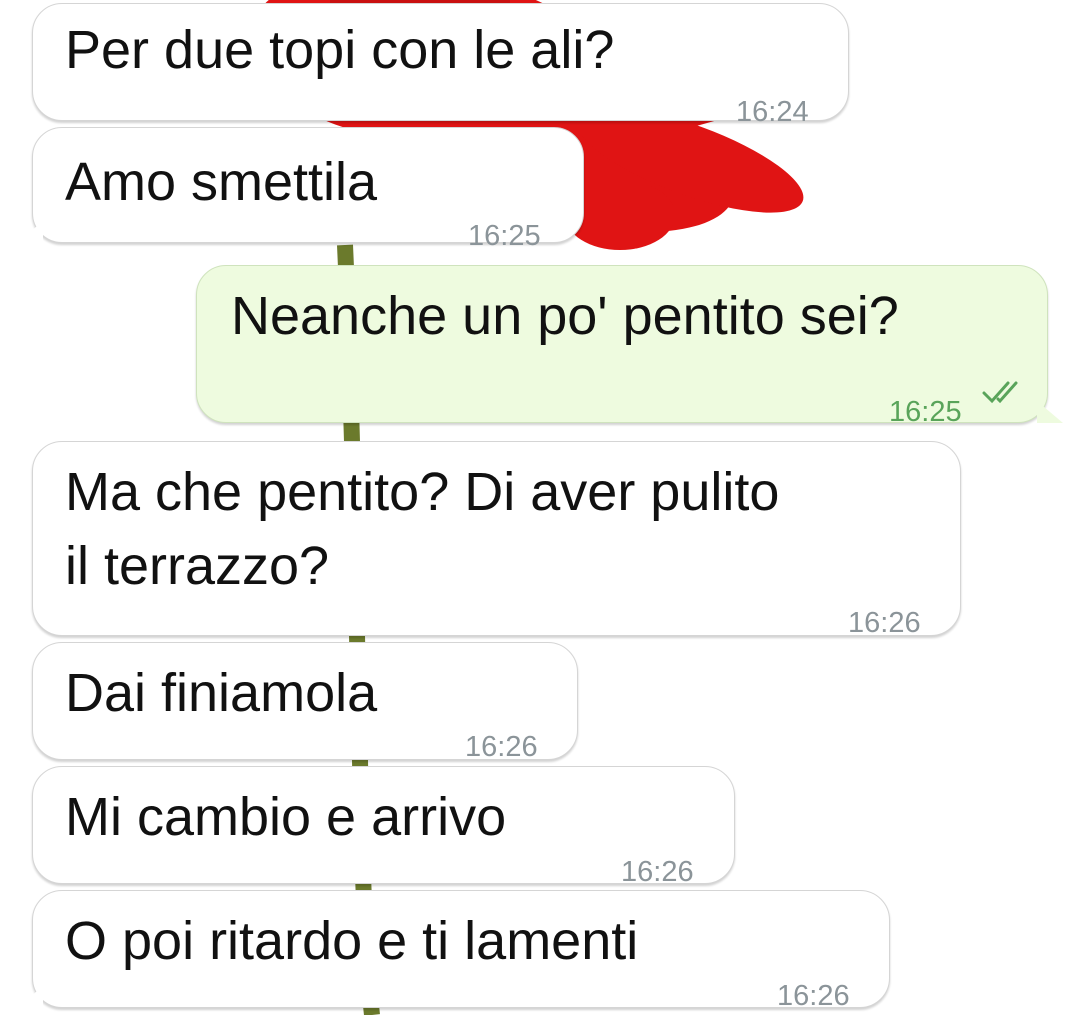 This screenshot has width=1080, height=1034. Describe the element at coordinates (221, 182) in the screenshot. I see `message-text: Amo smettila` at that location.